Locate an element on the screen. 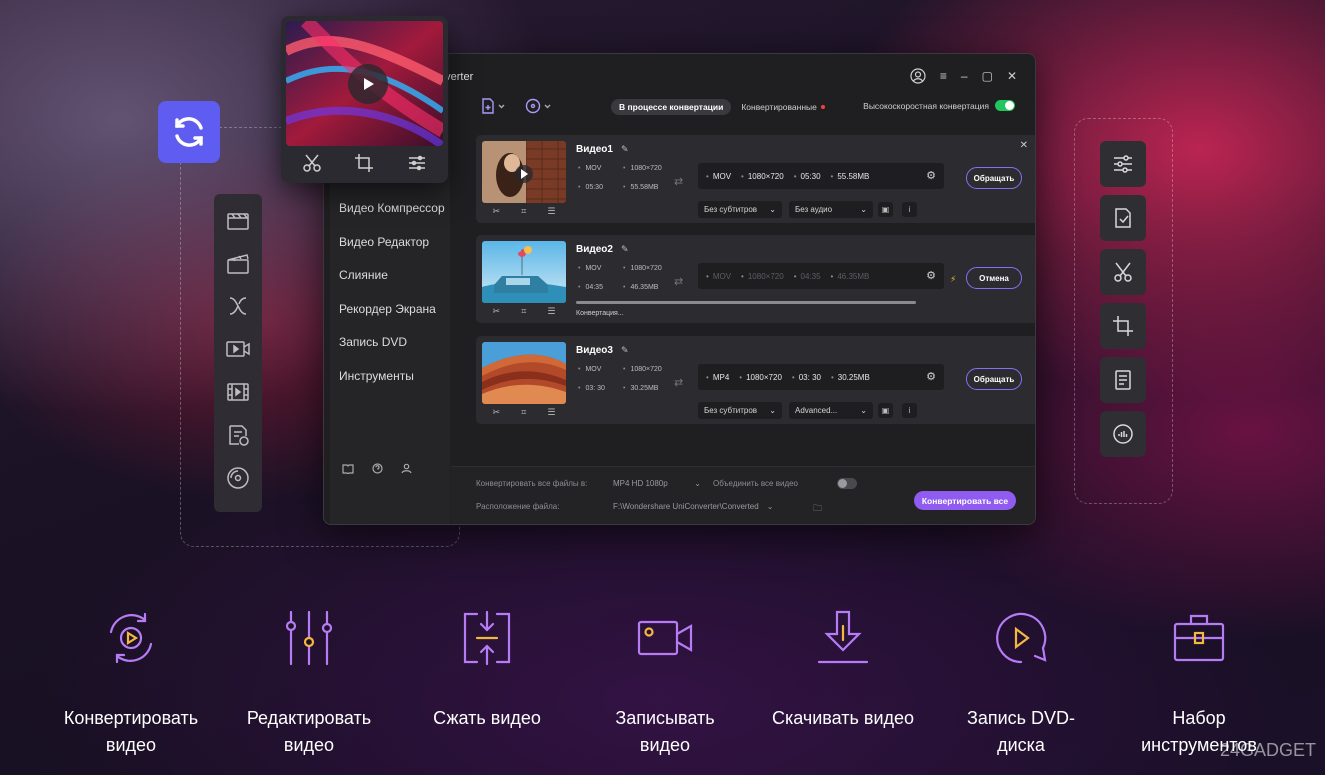 Image resolution: width=1325 pixels, height=775 pixels. target-settings-3: MP4 1080×720 03: 30 30.25MB ⚙ is located at coordinates (821, 377).